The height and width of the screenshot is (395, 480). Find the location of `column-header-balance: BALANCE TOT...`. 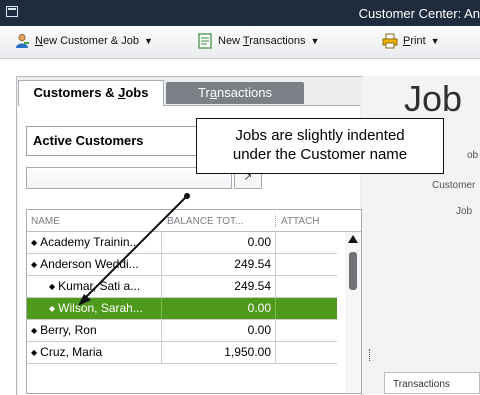

column-header-balance: BALANCE TOT... is located at coordinates (205, 221).